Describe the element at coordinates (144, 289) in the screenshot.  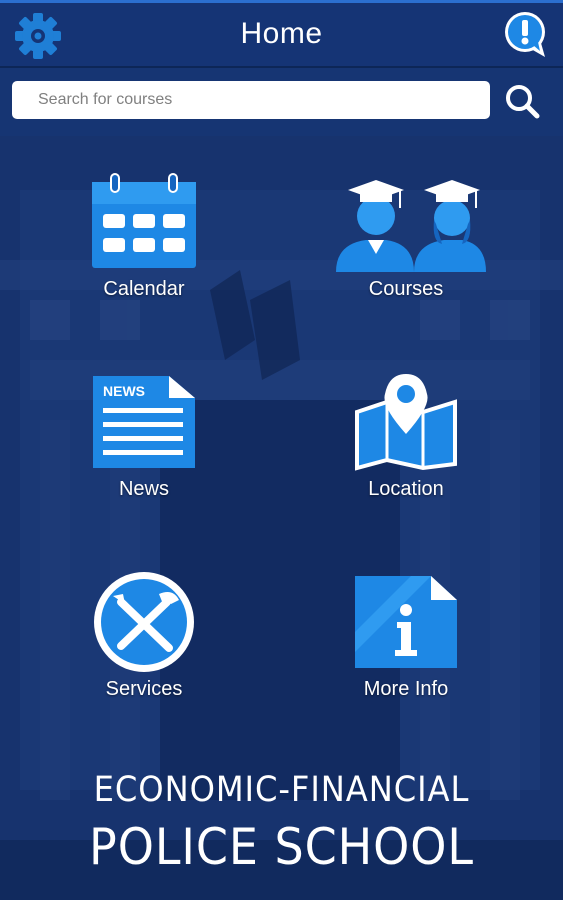
I see `menu-item-label: Calendar` at that location.